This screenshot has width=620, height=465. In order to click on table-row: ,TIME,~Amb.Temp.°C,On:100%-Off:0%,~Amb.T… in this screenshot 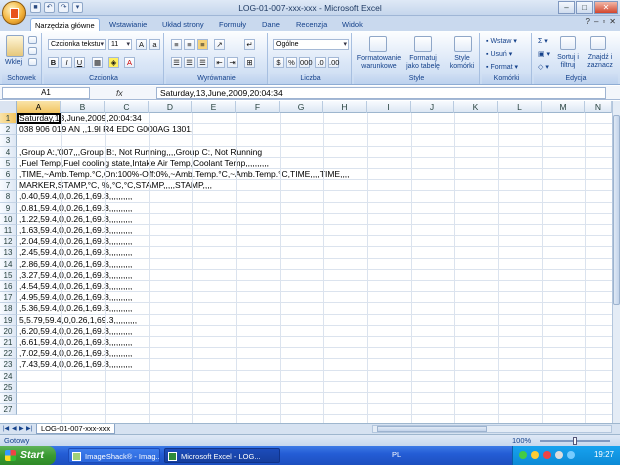, I will do `click(314, 175)`.